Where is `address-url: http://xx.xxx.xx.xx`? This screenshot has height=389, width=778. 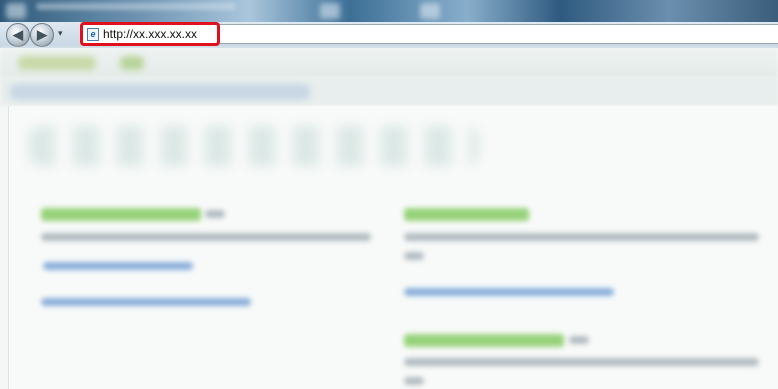 address-url: http://xx.xxx.xx.xx is located at coordinates (150, 34).